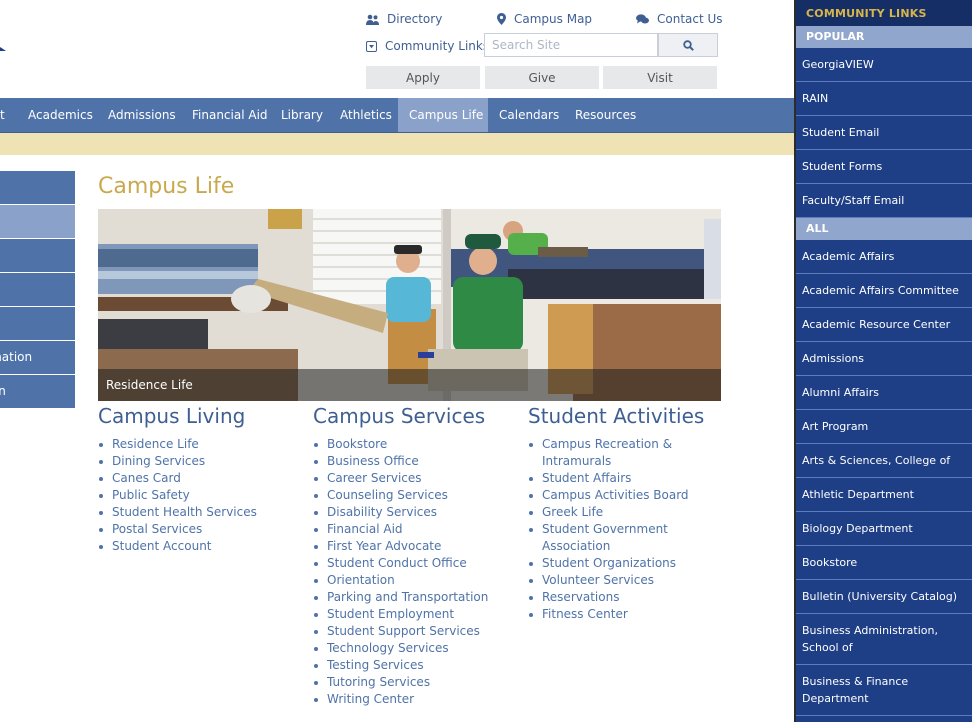  I want to click on list-item: Student Affairs, so click(618, 478).